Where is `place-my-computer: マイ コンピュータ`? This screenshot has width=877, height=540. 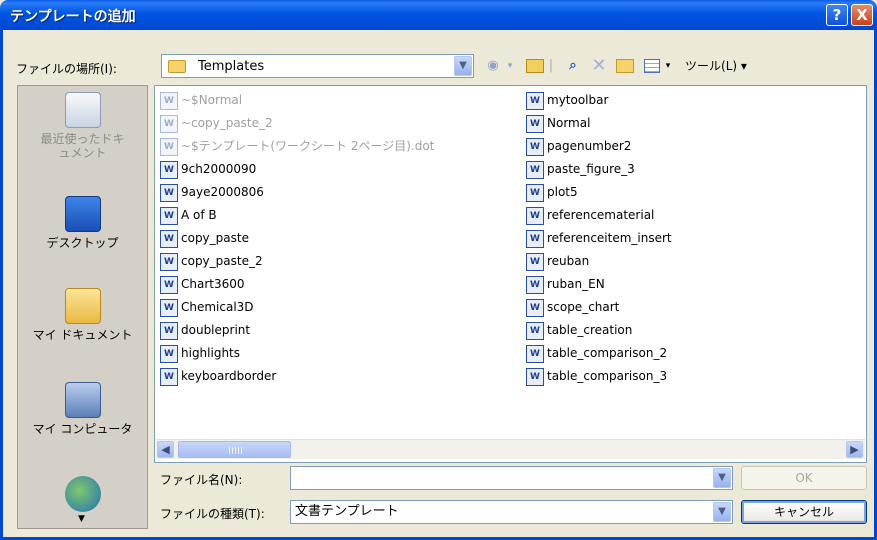
place-my-computer: マイ コンピュータ is located at coordinates (82, 409).